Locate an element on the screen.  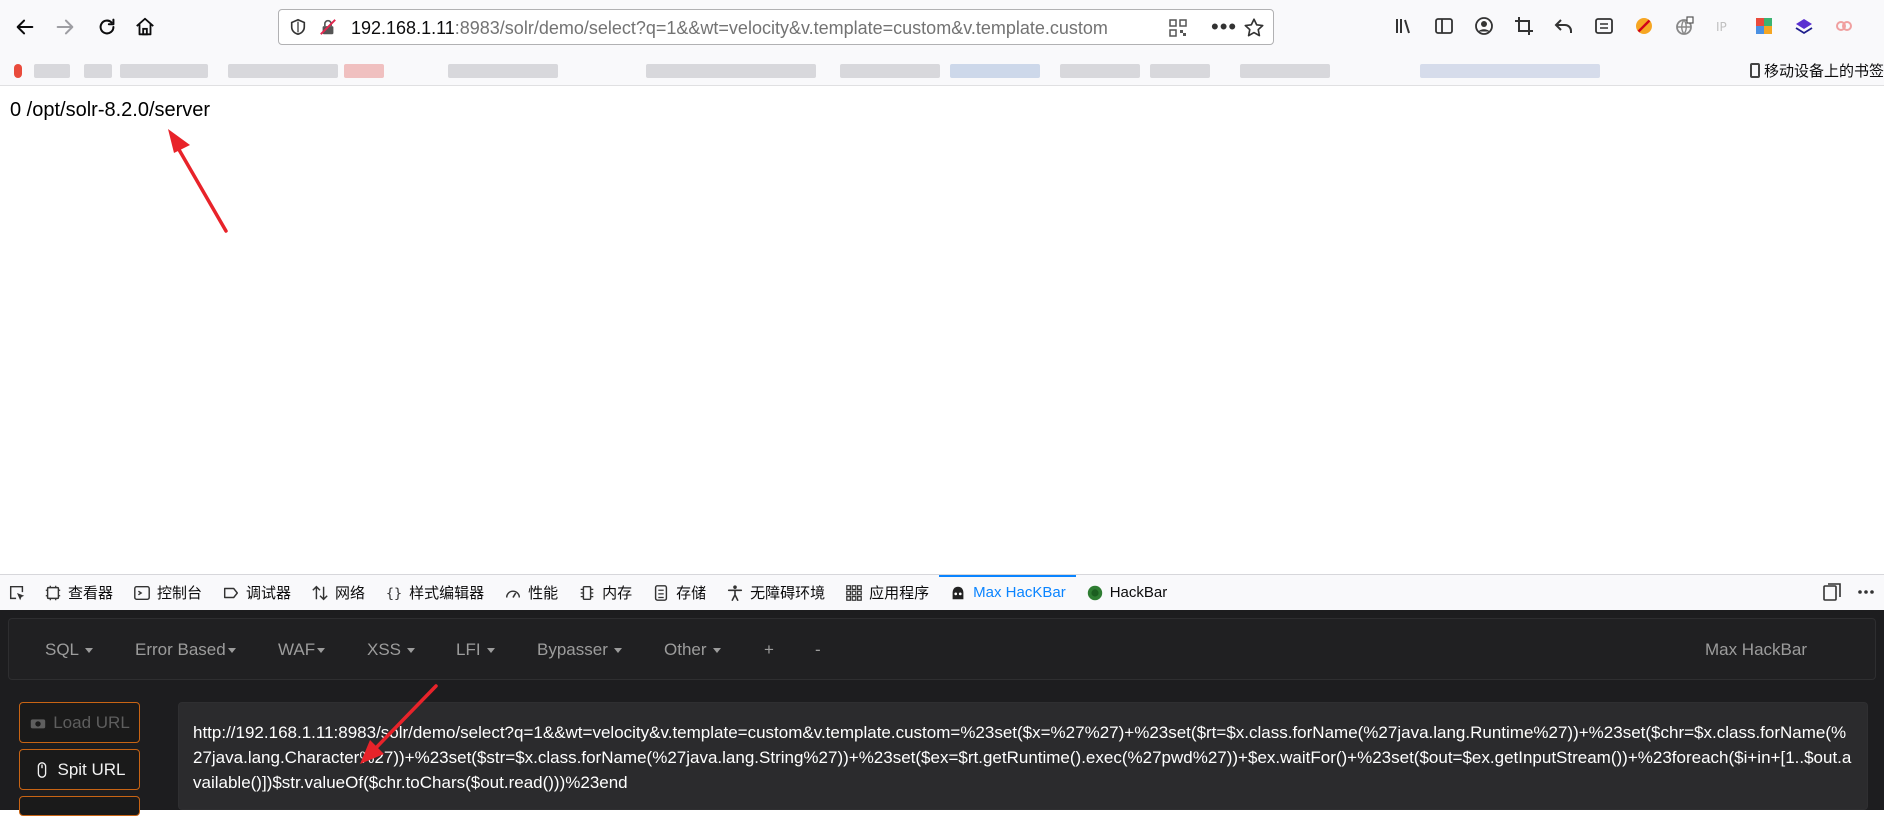
command-output: 0 /opt/solr-8.2.0/server is located at coordinates (110, 110).